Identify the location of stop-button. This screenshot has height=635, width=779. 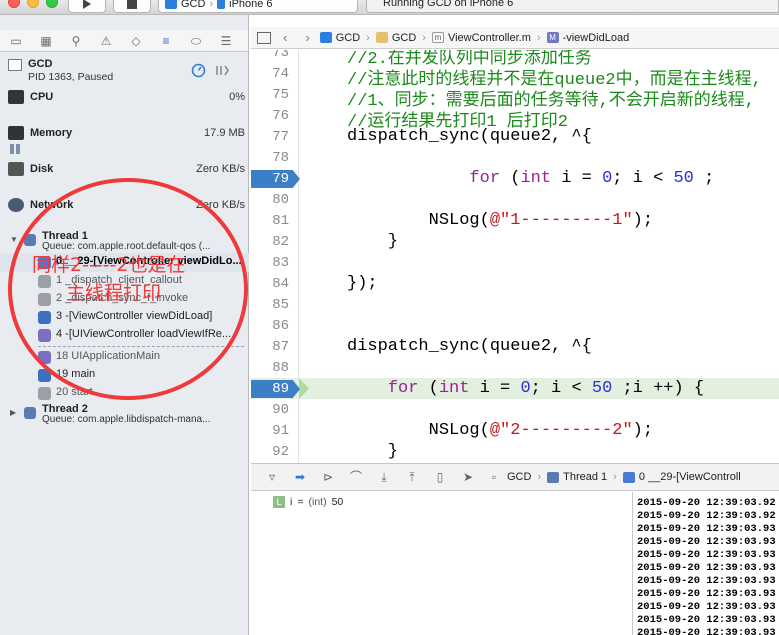
(132, 6).